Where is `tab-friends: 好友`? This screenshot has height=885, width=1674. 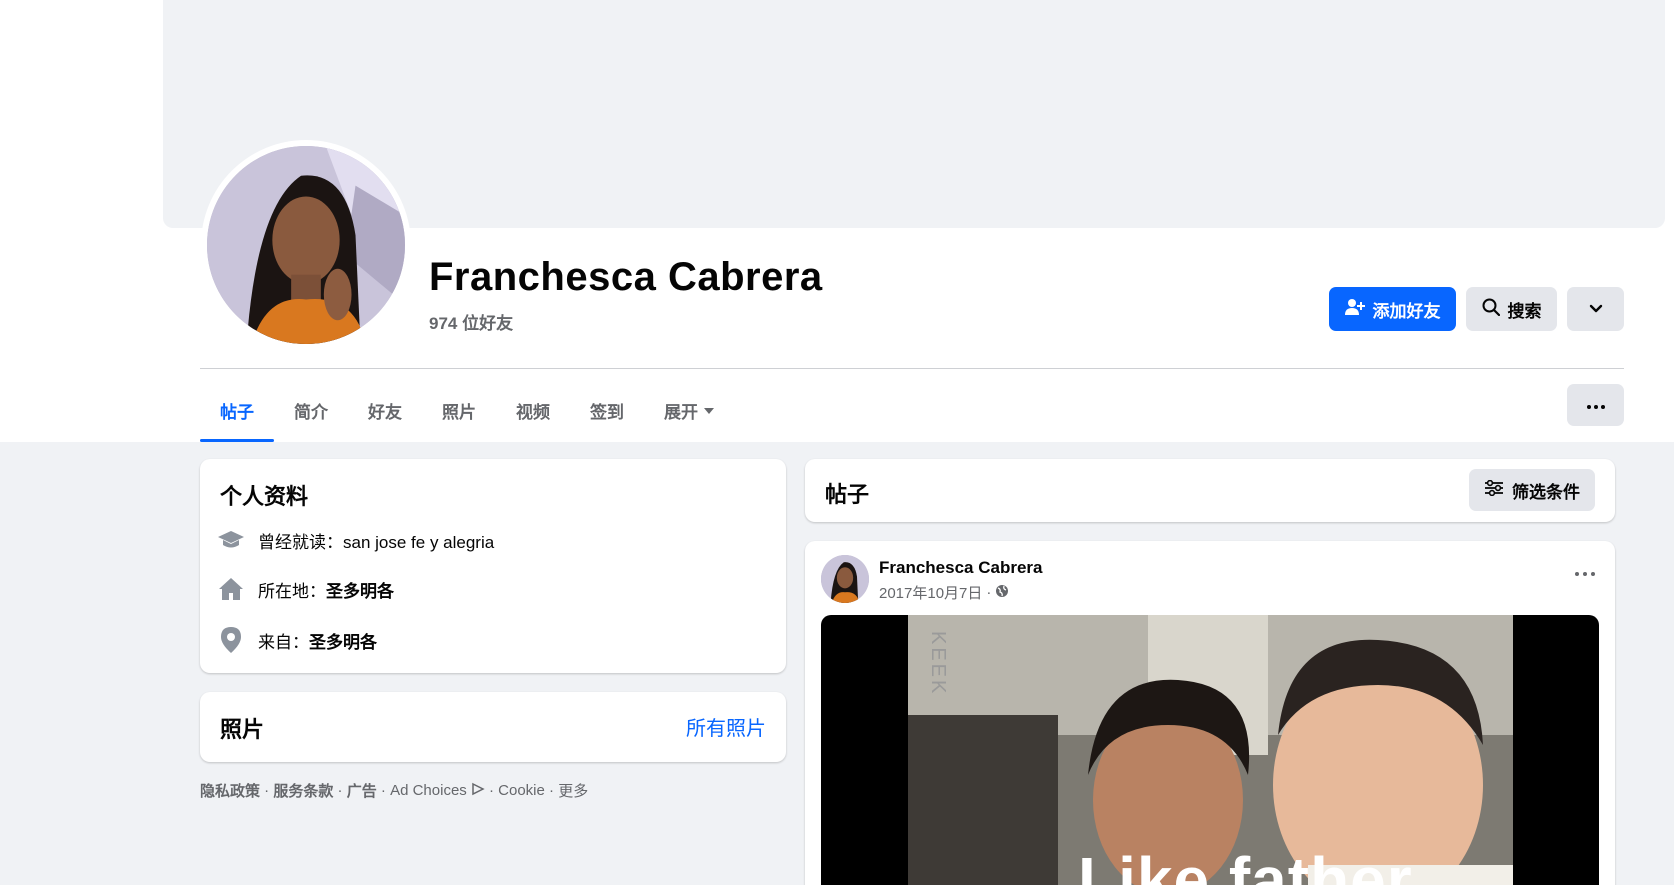 tab-friends: 好友 is located at coordinates (385, 410).